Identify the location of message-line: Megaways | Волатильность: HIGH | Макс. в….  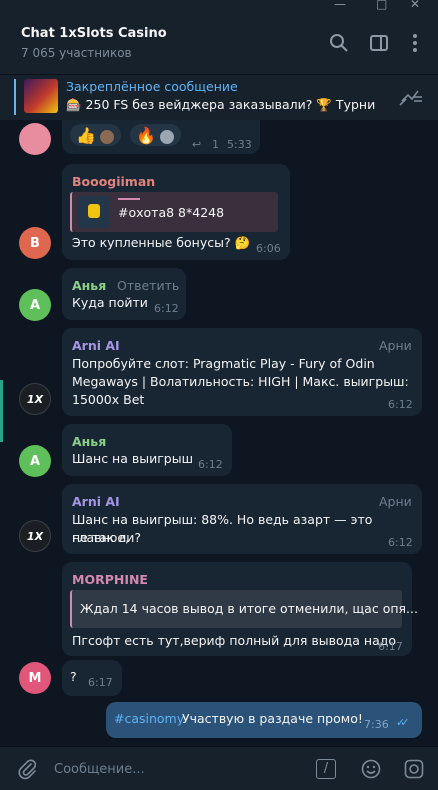
(240, 381).